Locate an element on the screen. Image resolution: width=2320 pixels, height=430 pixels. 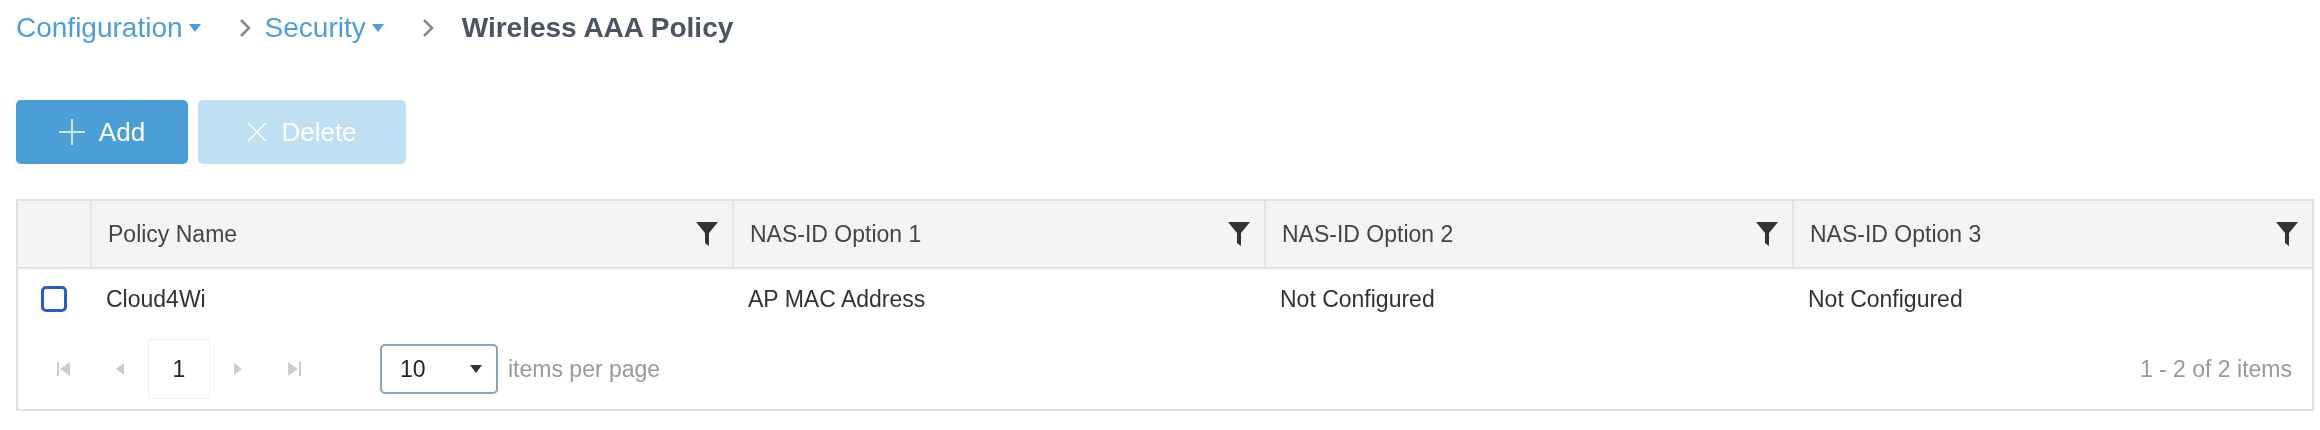
row-checkbox is located at coordinates (54, 299).